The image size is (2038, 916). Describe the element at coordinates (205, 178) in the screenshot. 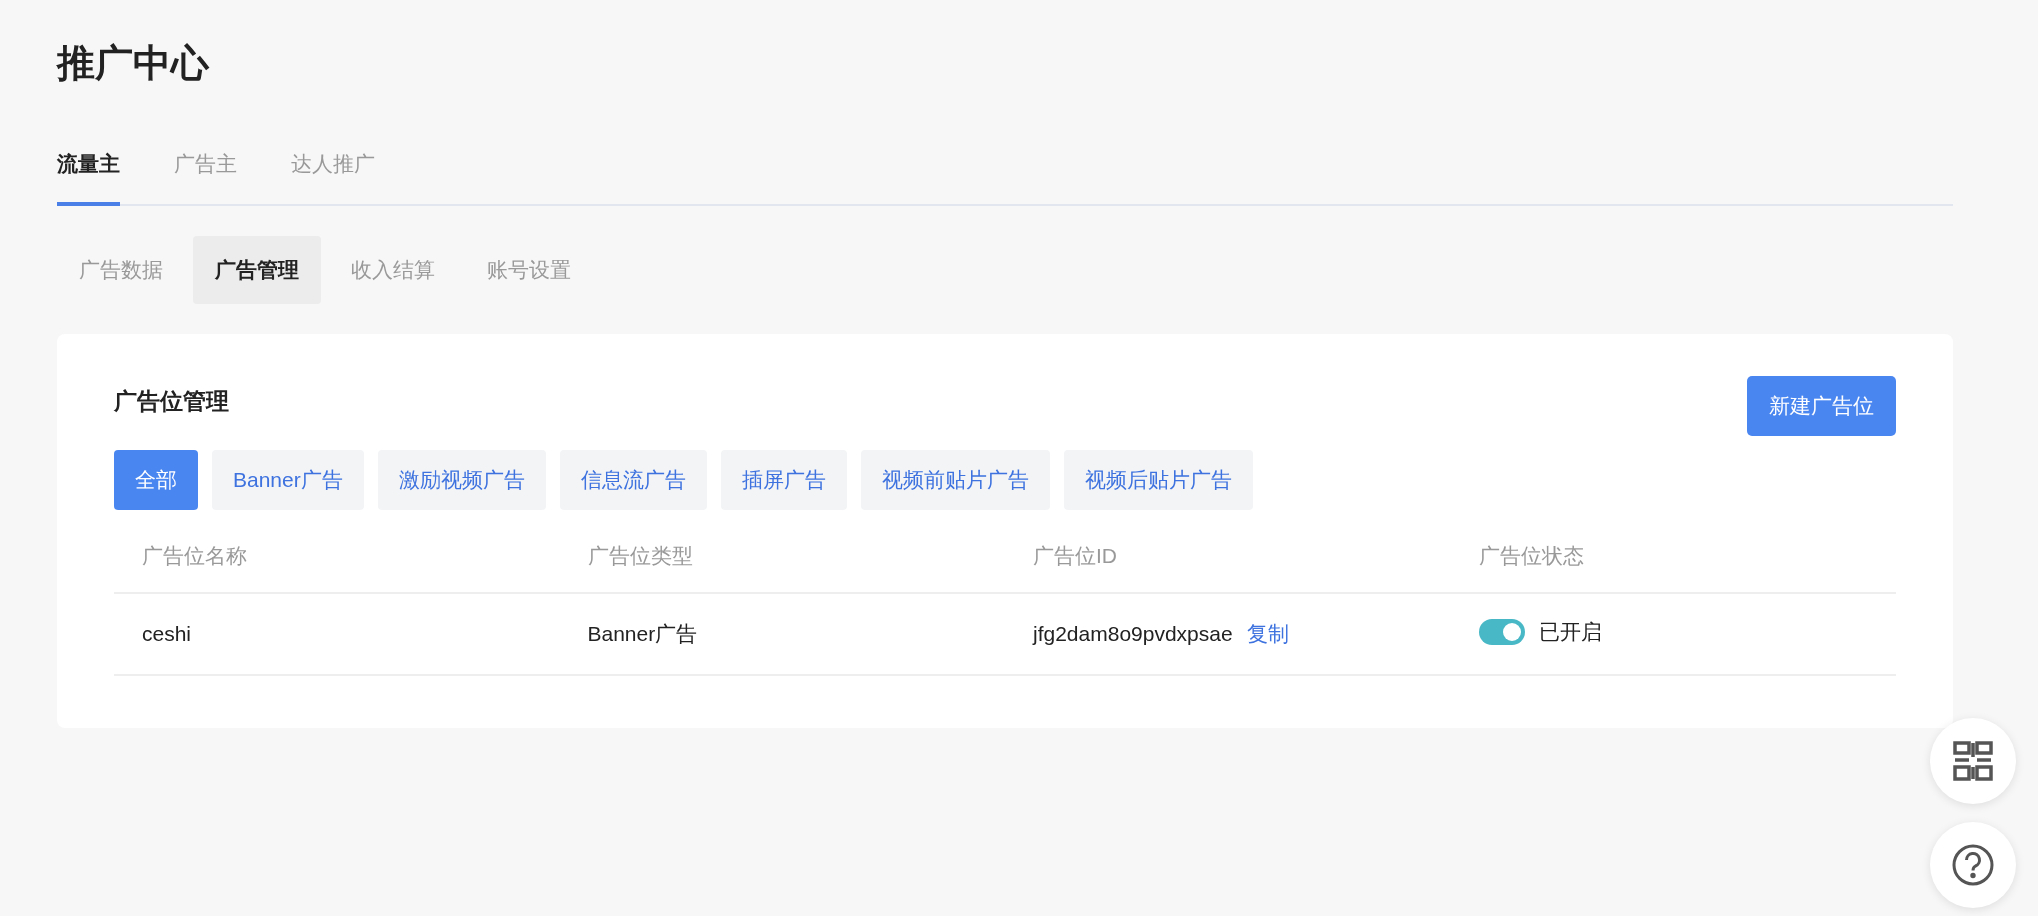

I see `tab: 广告主` at that location.